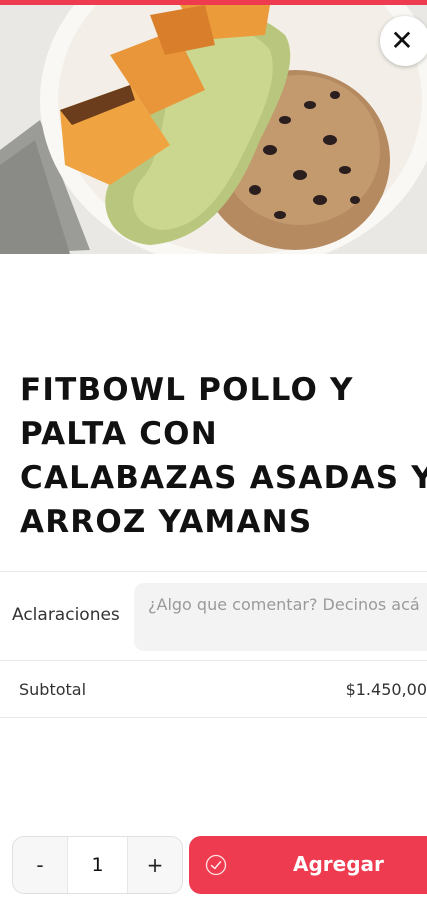 The image size is (427, 900). I want to click on quantity-stepper: - 1 +, so click(97, 865).